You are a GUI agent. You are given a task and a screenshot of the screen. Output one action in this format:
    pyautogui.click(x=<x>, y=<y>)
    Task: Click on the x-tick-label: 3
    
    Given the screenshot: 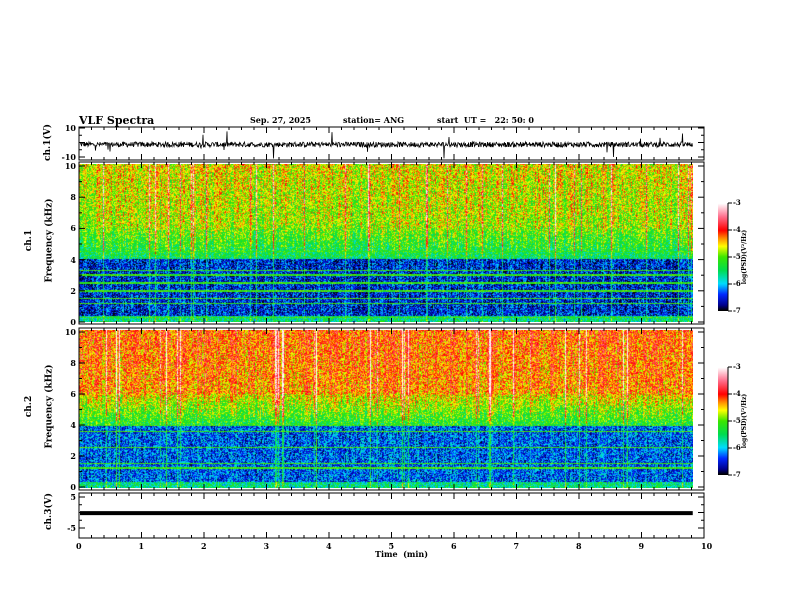 What is the action you would take?
    pyautogui.click(x=266, y=546)
    